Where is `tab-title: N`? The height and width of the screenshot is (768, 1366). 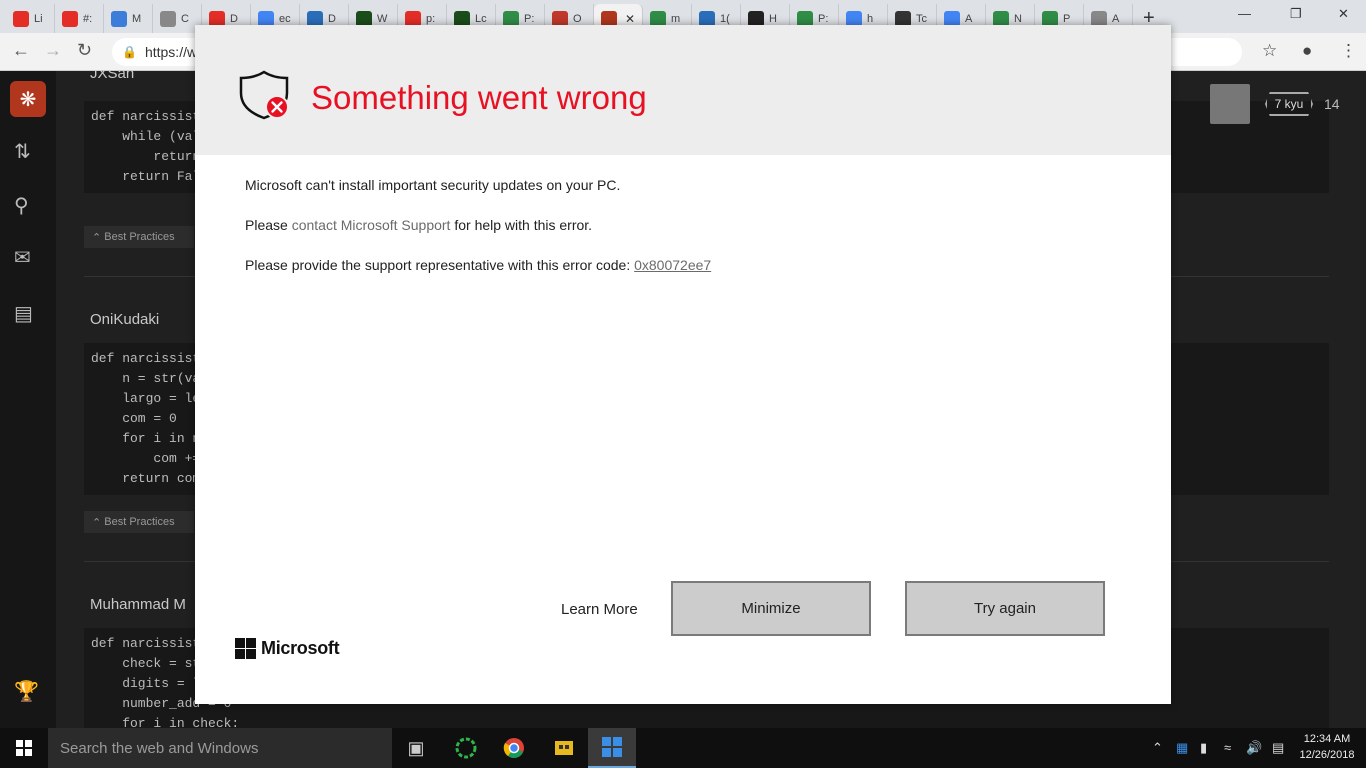
tab-title: N is located at coordinates (1018, 18).